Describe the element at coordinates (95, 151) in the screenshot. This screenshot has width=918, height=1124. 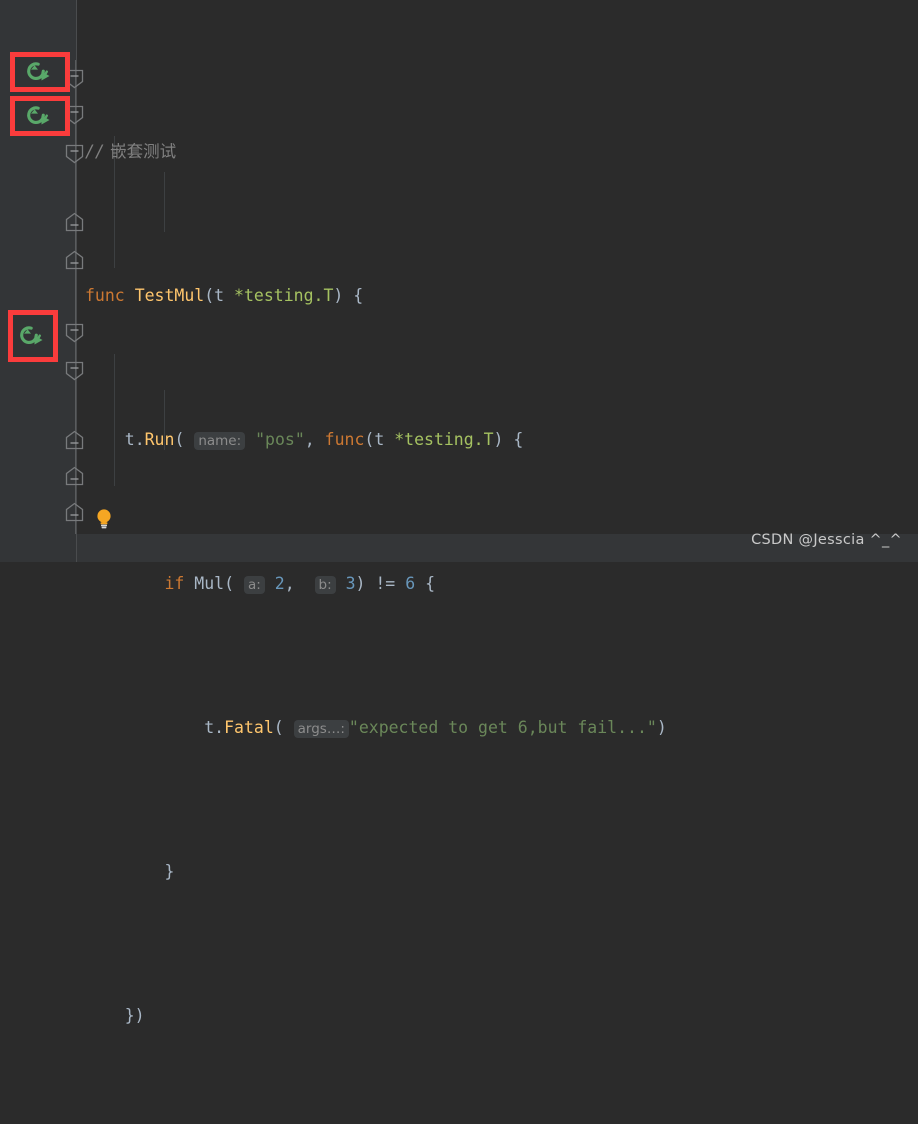
I see `comment-slashes: //` at that location.